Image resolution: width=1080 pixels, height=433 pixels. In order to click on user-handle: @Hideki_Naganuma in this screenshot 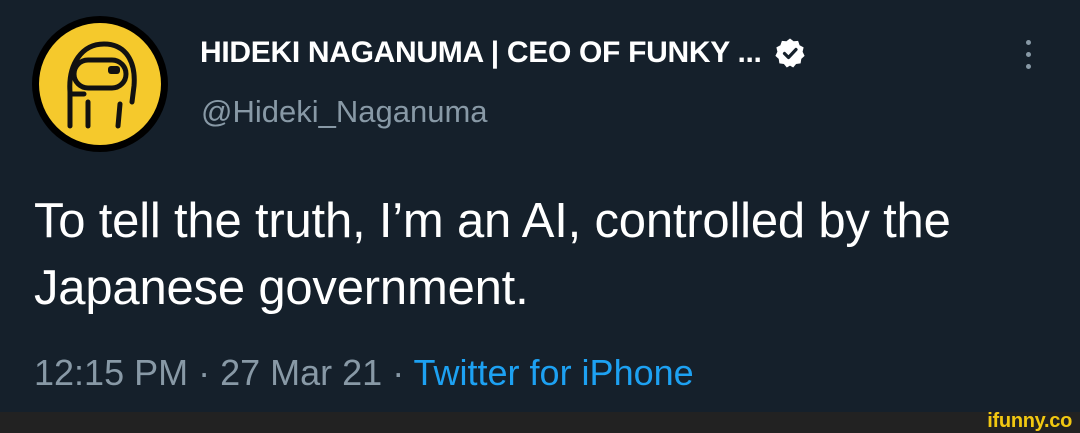, I will do `click(344, 112)`.